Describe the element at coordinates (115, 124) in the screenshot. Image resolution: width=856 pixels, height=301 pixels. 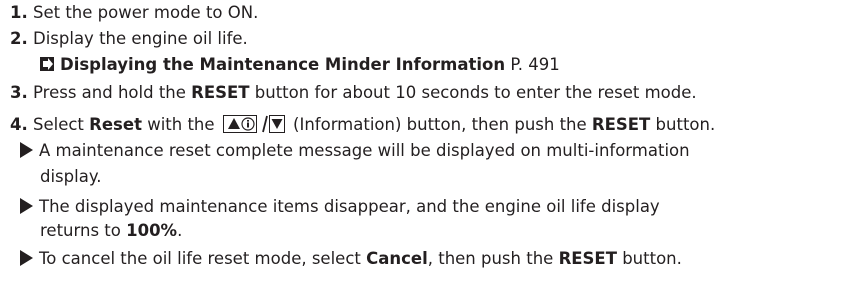
I see `reset-option-label: Reset` at that location.